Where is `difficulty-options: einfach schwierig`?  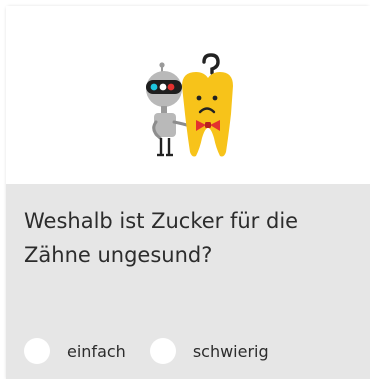
difficulty-options: einfach schwierig is located at coordinates (158, 351).